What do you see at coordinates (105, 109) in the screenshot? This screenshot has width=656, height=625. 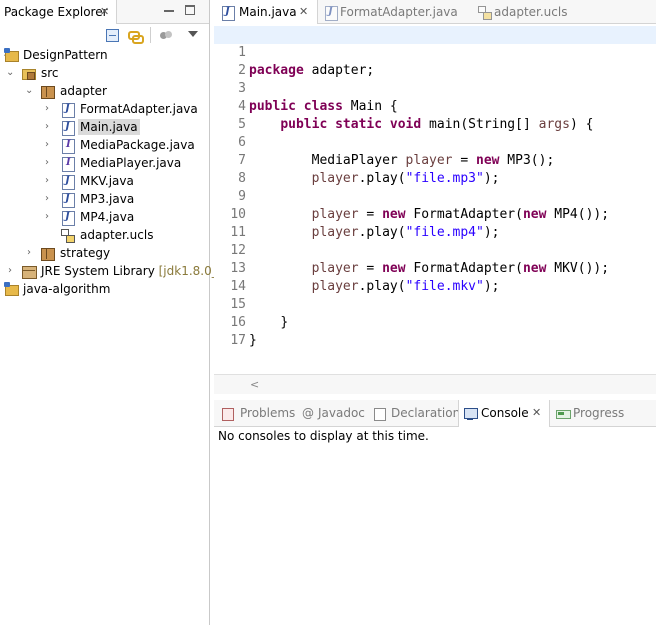 I see `tree-item-formatadapter-java: › FormatAdapter.java` at bounding box center [105, 109].